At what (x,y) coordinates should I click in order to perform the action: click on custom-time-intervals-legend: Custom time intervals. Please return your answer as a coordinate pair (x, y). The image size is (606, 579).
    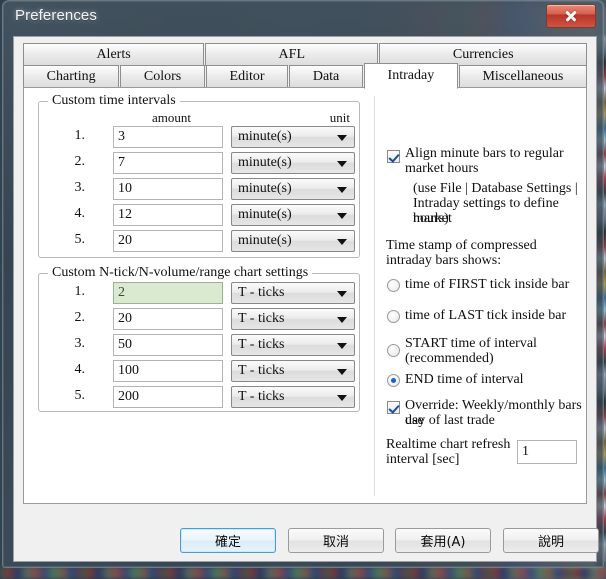
    Looking at the image, I should click on (114, 101).